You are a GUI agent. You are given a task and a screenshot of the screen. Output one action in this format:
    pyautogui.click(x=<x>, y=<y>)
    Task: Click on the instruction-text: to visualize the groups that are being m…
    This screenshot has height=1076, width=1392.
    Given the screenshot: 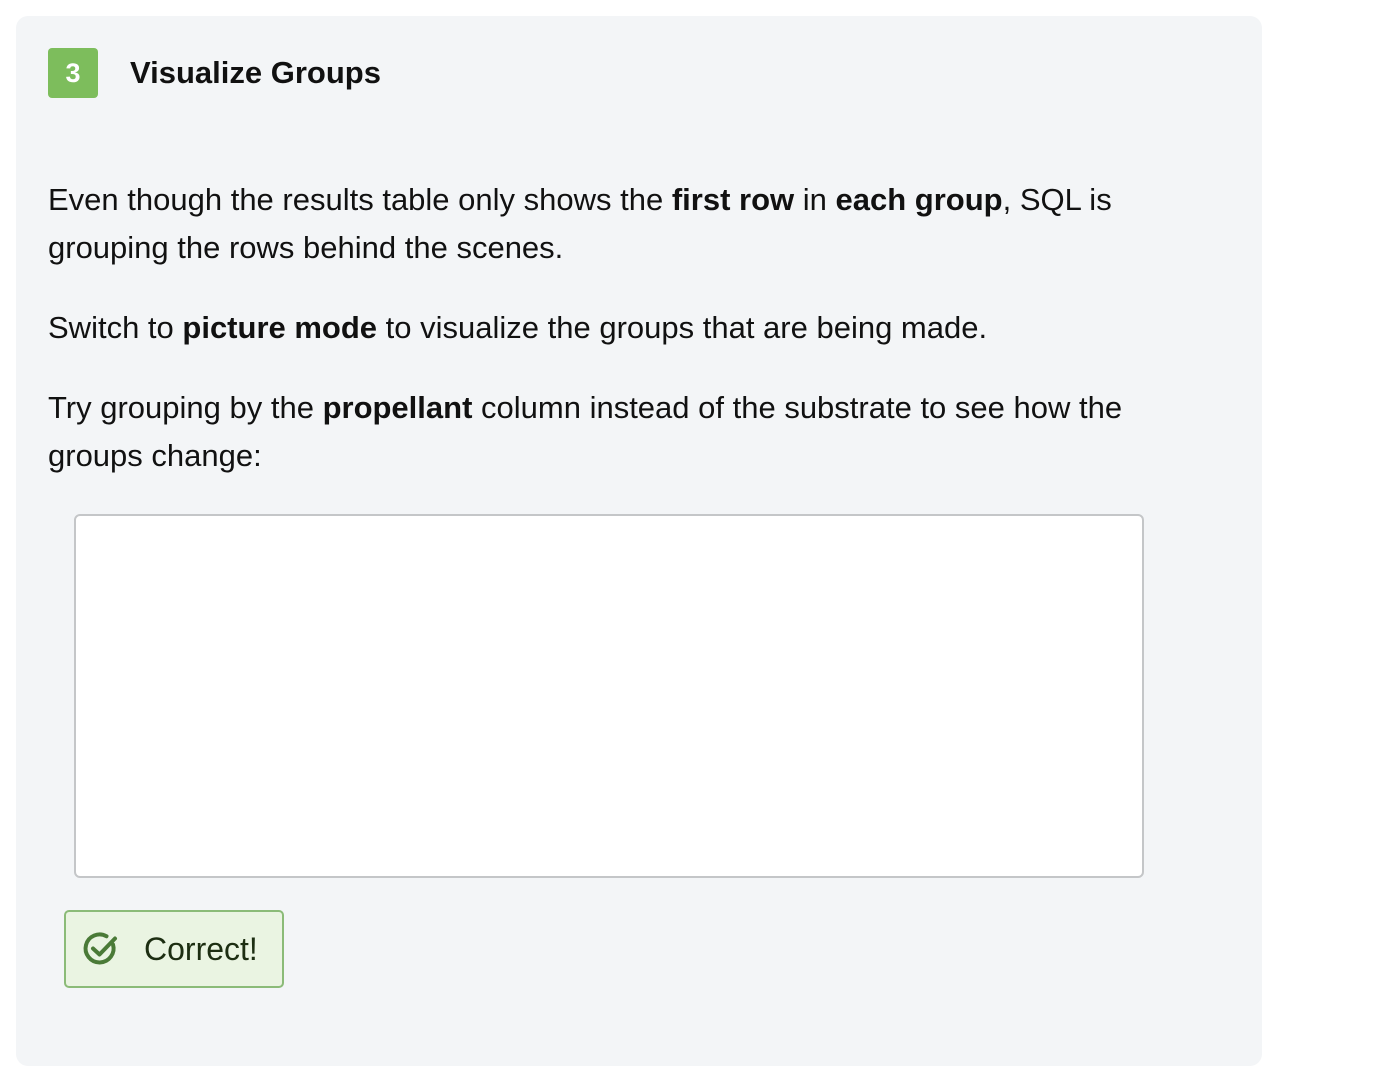 What is the action you would take?
    pyautogui.click(x=682, y=327)
    